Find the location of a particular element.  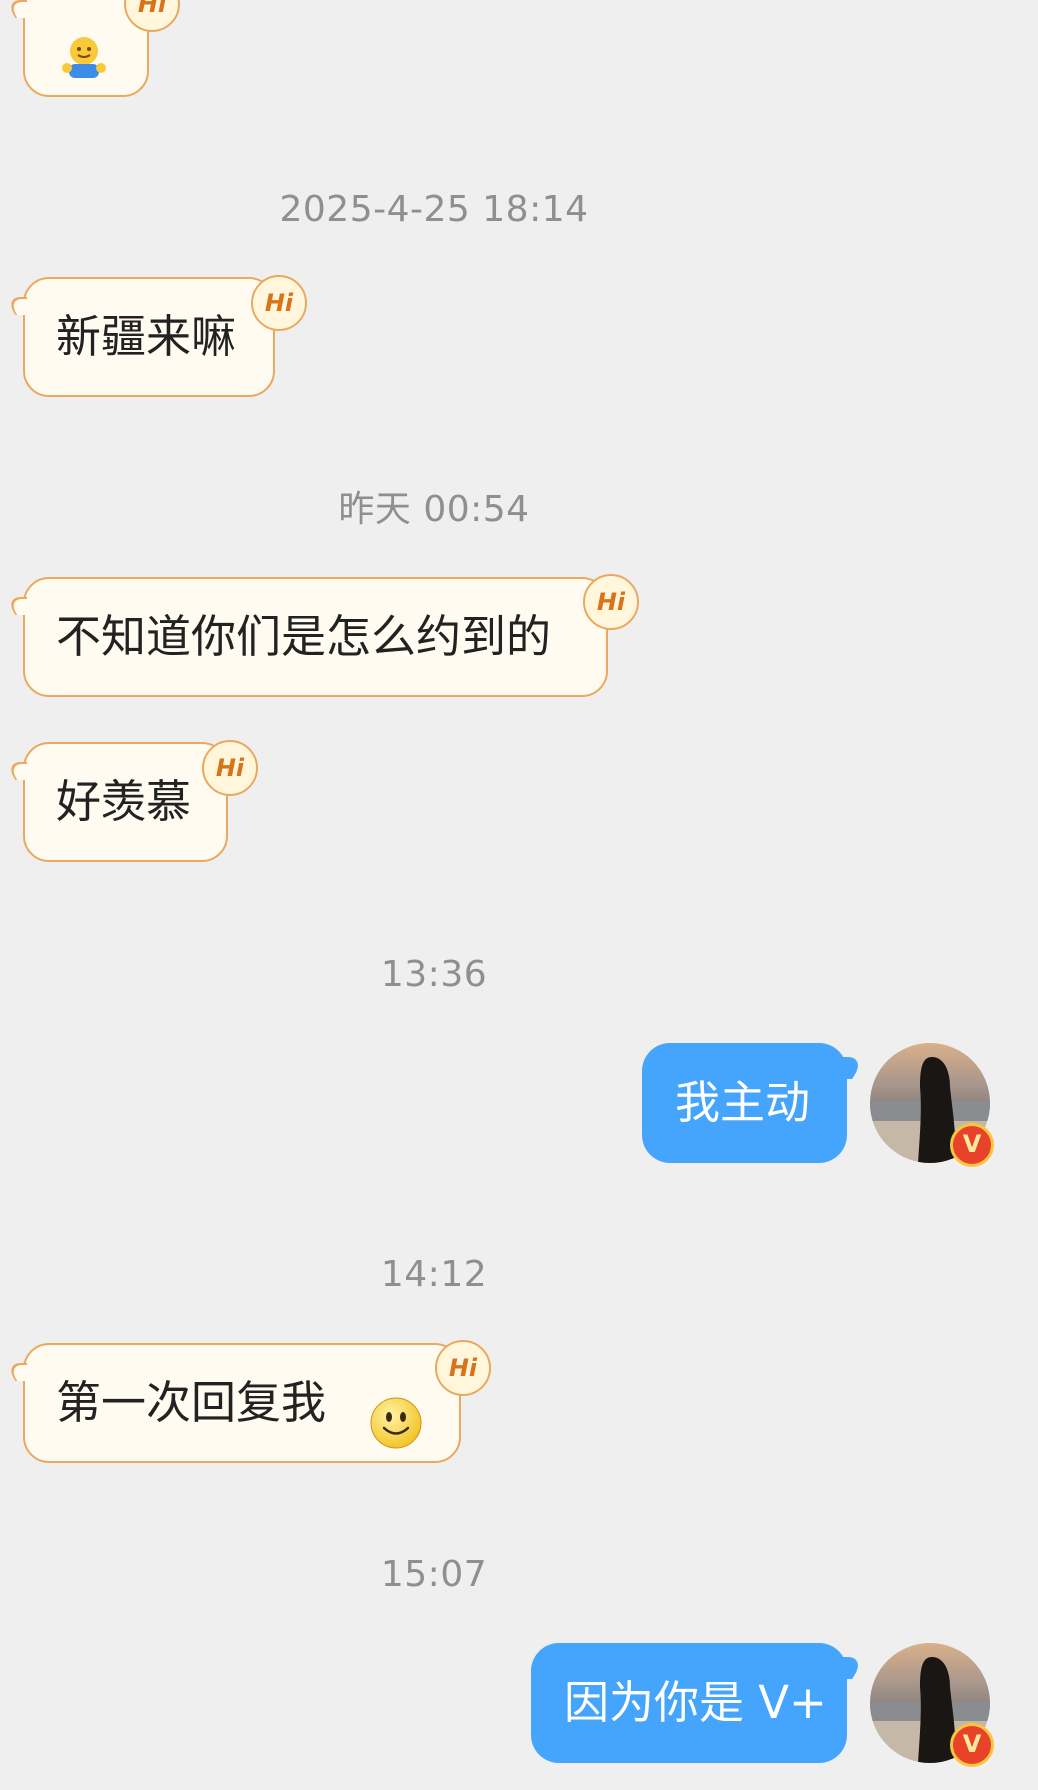

message-text: 我主动 is located at coordinates (743, 1102).